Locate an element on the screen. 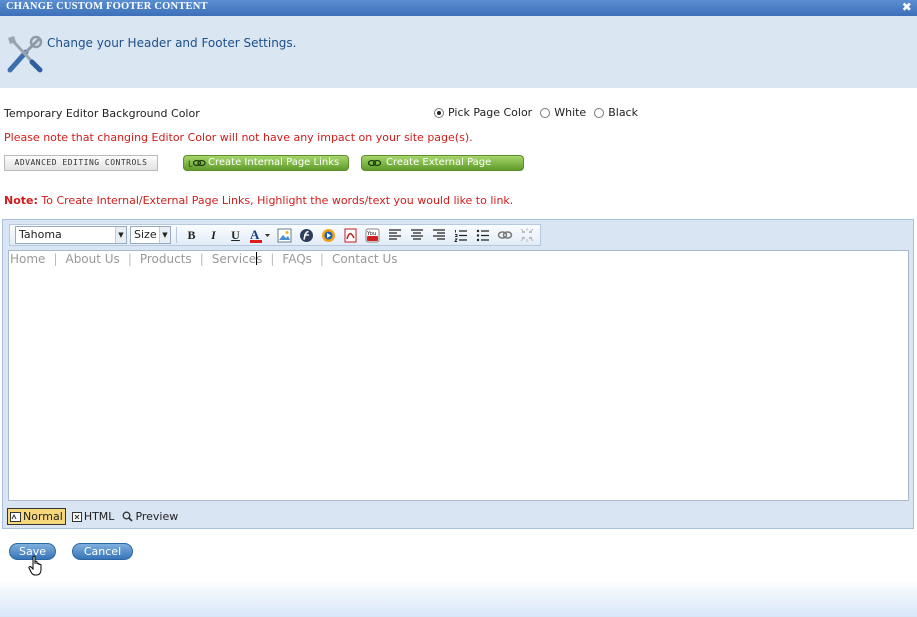  bold-icon: B is located at coordinates (191, 235).